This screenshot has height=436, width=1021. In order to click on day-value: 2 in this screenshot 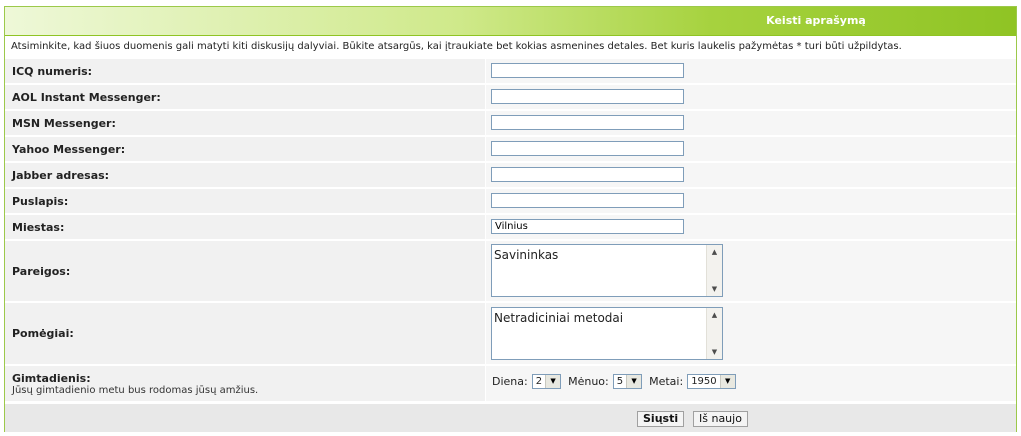, I will do `click(539, 381)`.